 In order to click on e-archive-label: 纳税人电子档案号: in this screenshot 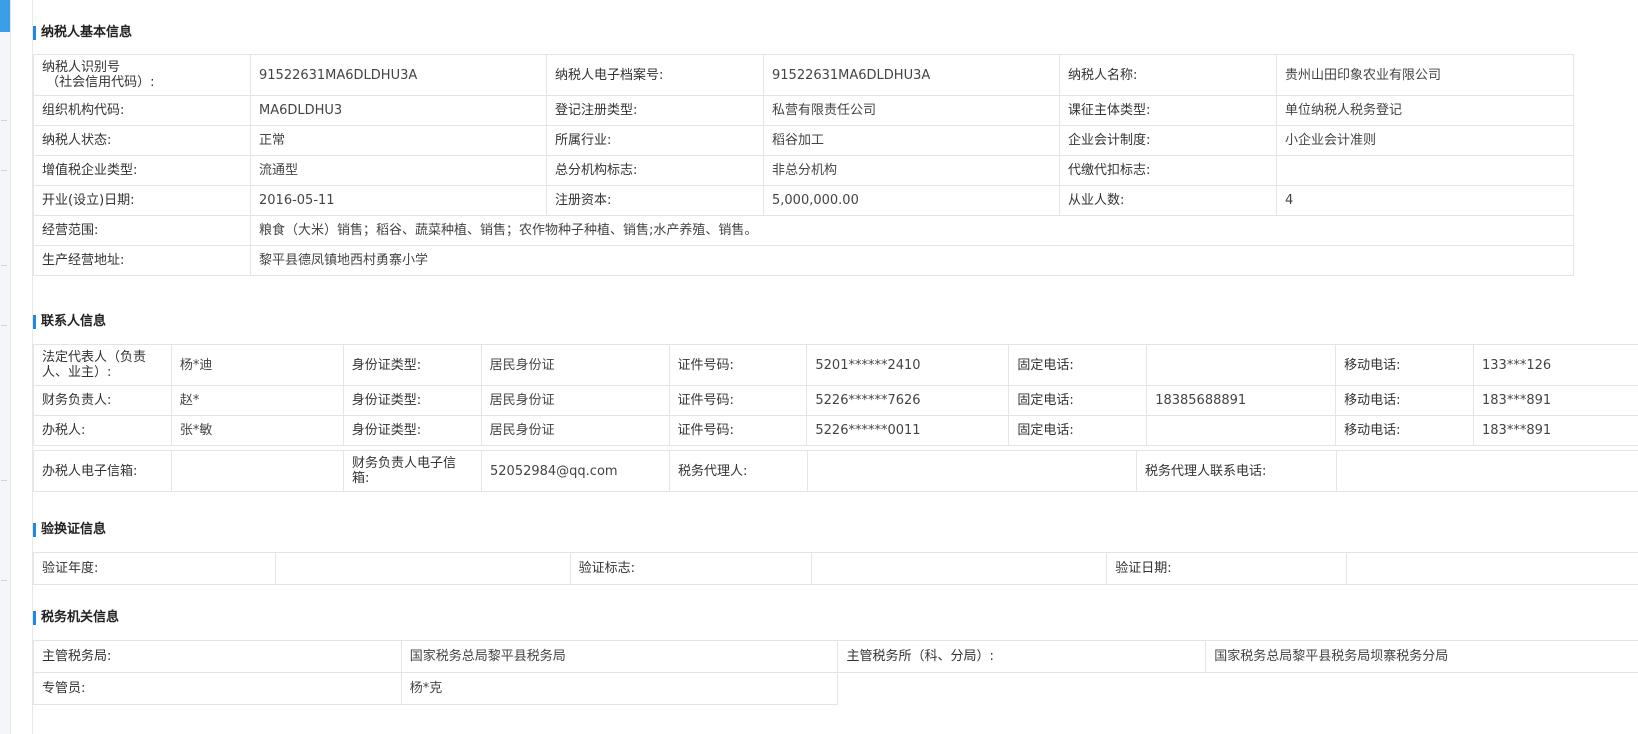, I will do `click(655, 75)`.